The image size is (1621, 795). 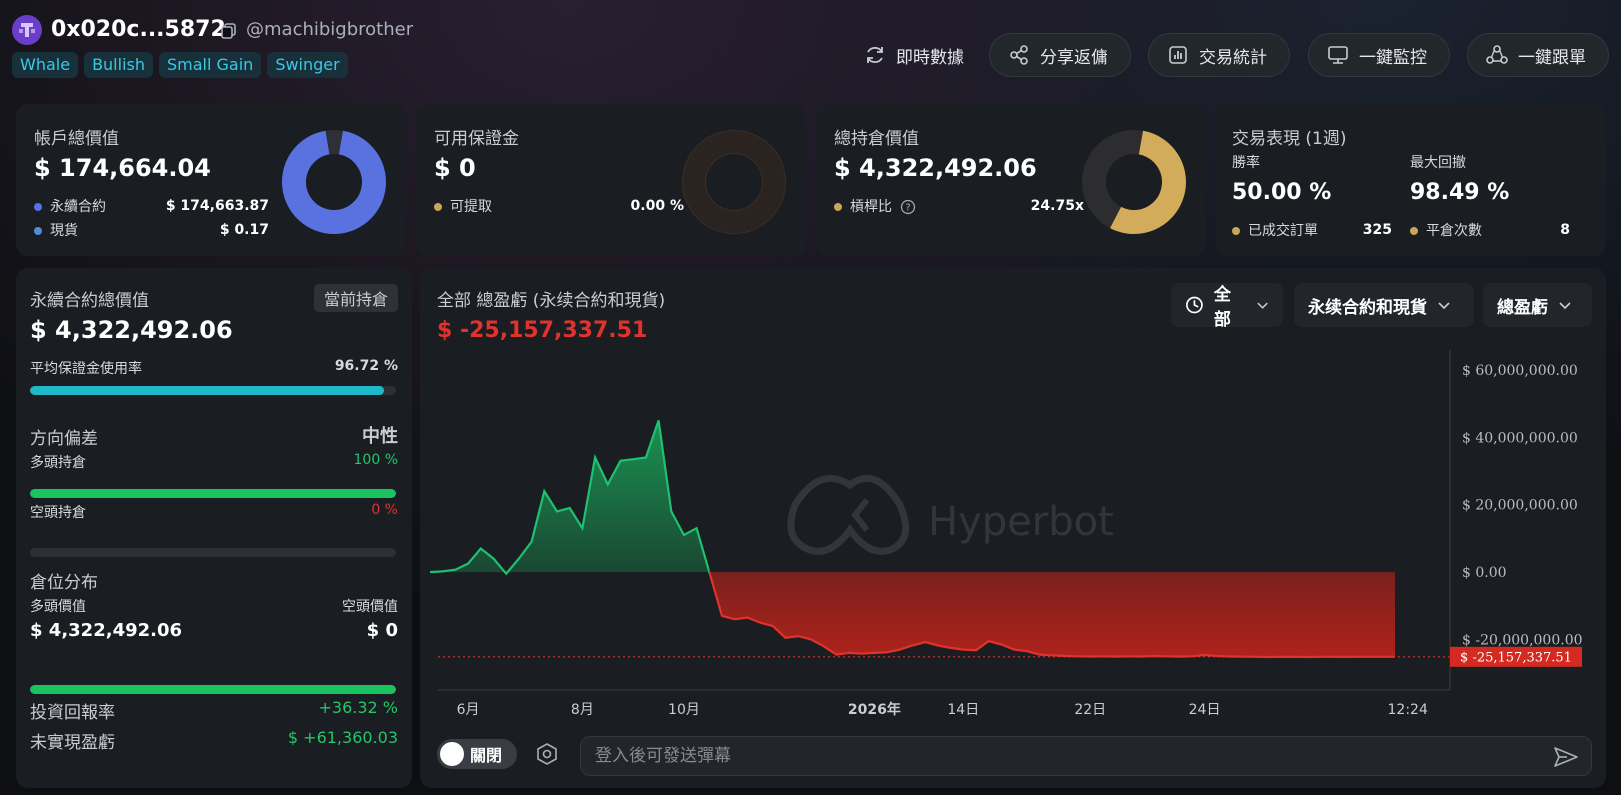 What do you see at coordinates (476, 139) in the screenshot?
I see `margin-title: 可用保證金` at bounding box center [476, 139].